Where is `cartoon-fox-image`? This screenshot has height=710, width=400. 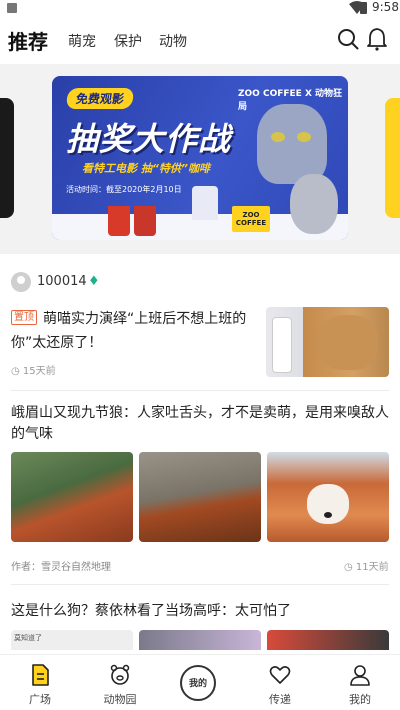
cartoon-fox-image is located at coordinates (292, 144).